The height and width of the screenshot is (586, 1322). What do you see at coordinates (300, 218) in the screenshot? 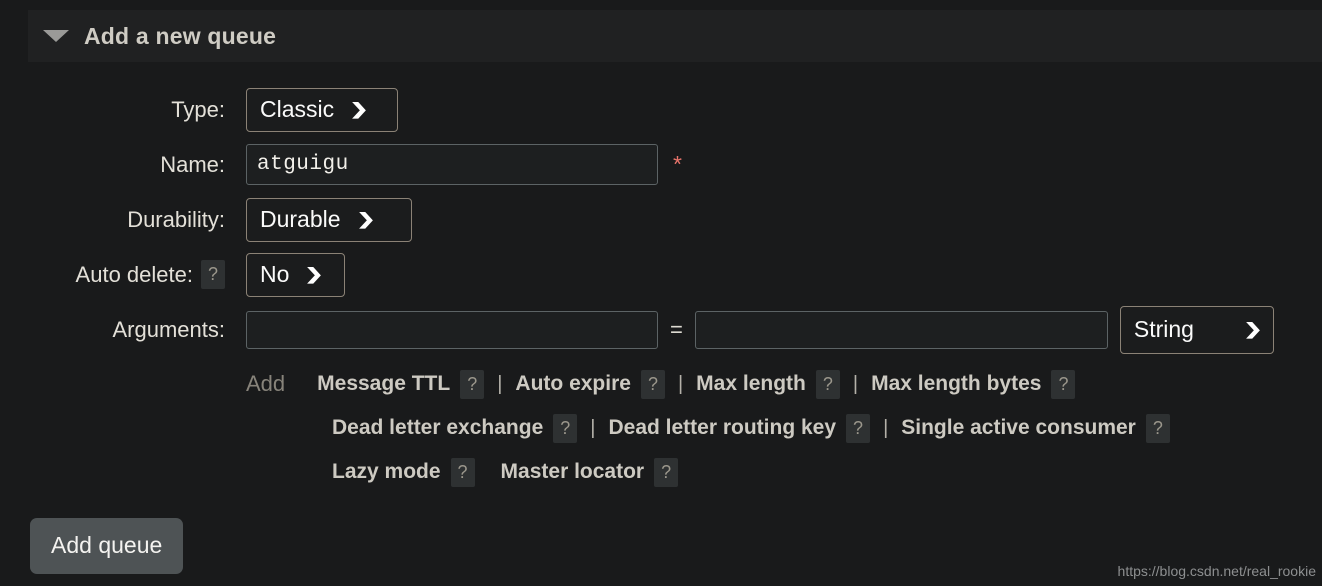
I see `durability-select-value: Durable` at bounding box center [300, 218].